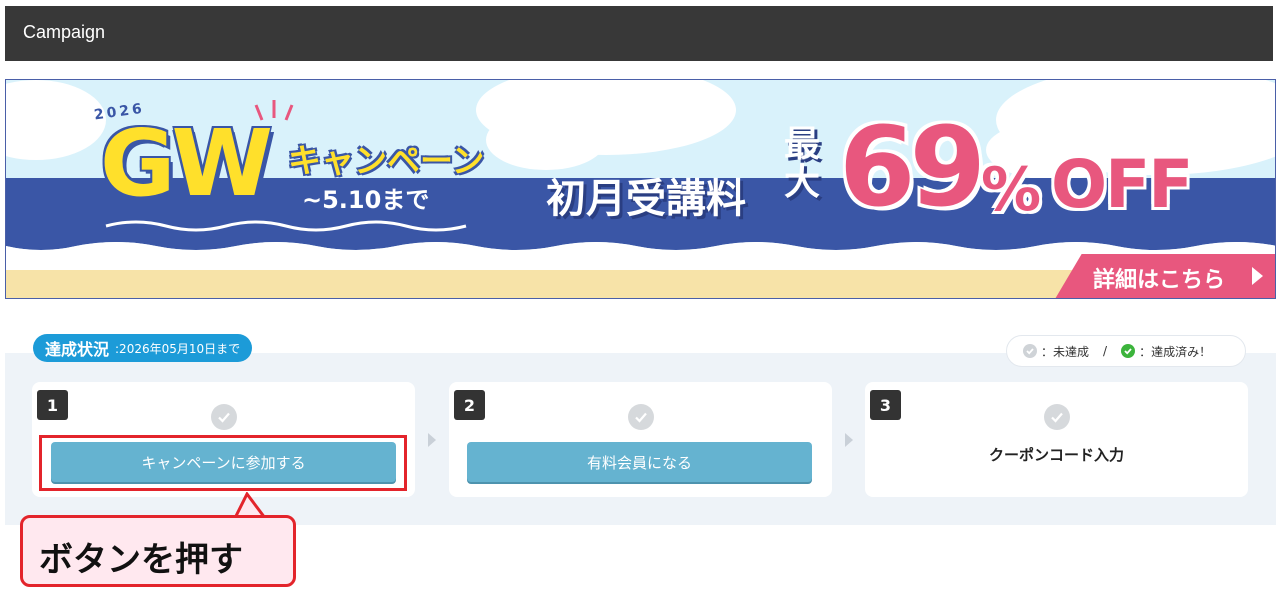 The width and height of the screenshot is (1280, 600). What do you see at coordinates (1056, 455) in the screenshot?
I see `coupon-code-step-label: クーポンコード入力` at bounding box center [1056, 455].